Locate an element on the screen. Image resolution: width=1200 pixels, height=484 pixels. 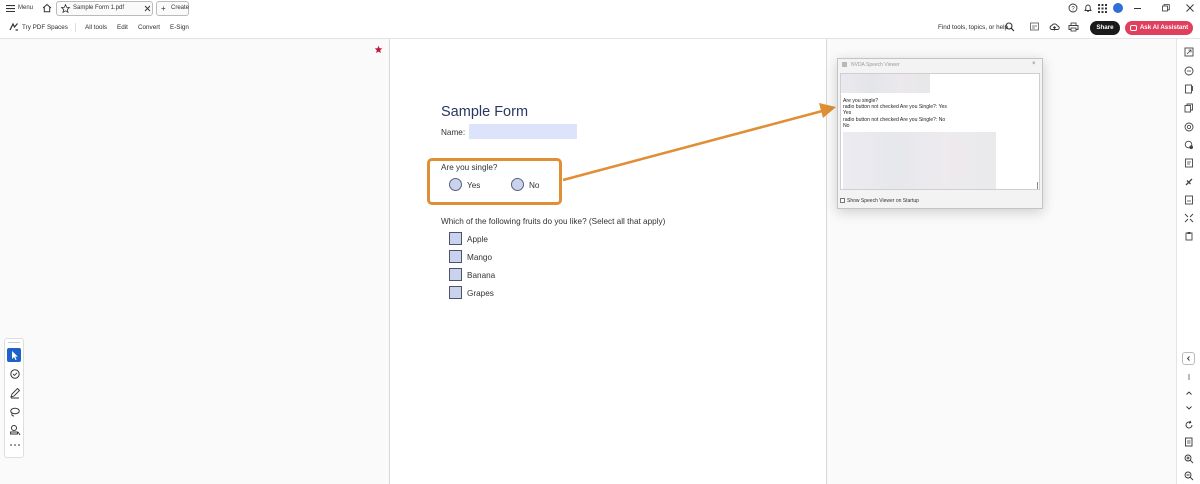
quick-tools-palette is located at coordinates (14, 398).